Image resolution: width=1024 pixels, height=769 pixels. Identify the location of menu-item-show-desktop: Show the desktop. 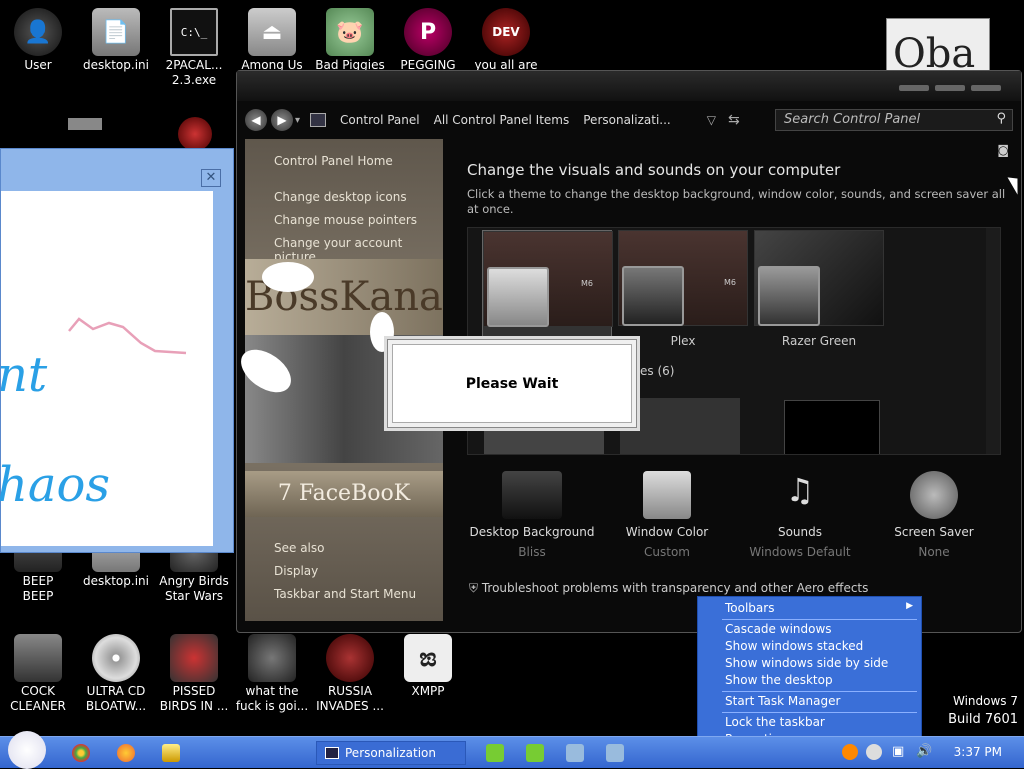
(779, 680).